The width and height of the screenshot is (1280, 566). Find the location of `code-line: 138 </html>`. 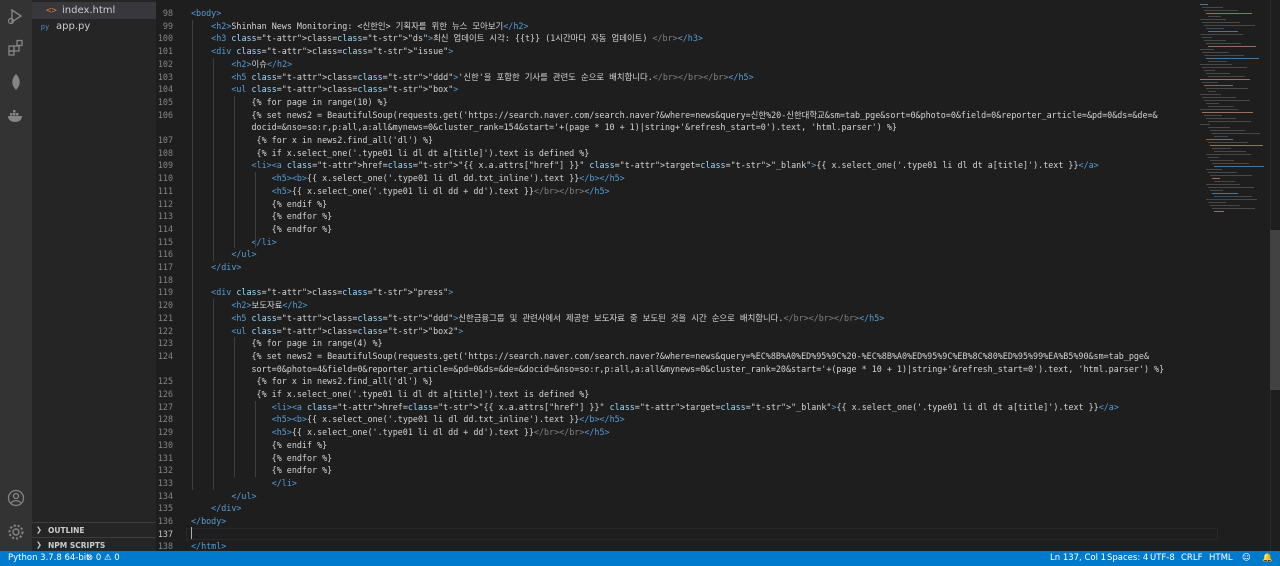

code-line: 138 </html> is located at coordinates (718, 545).